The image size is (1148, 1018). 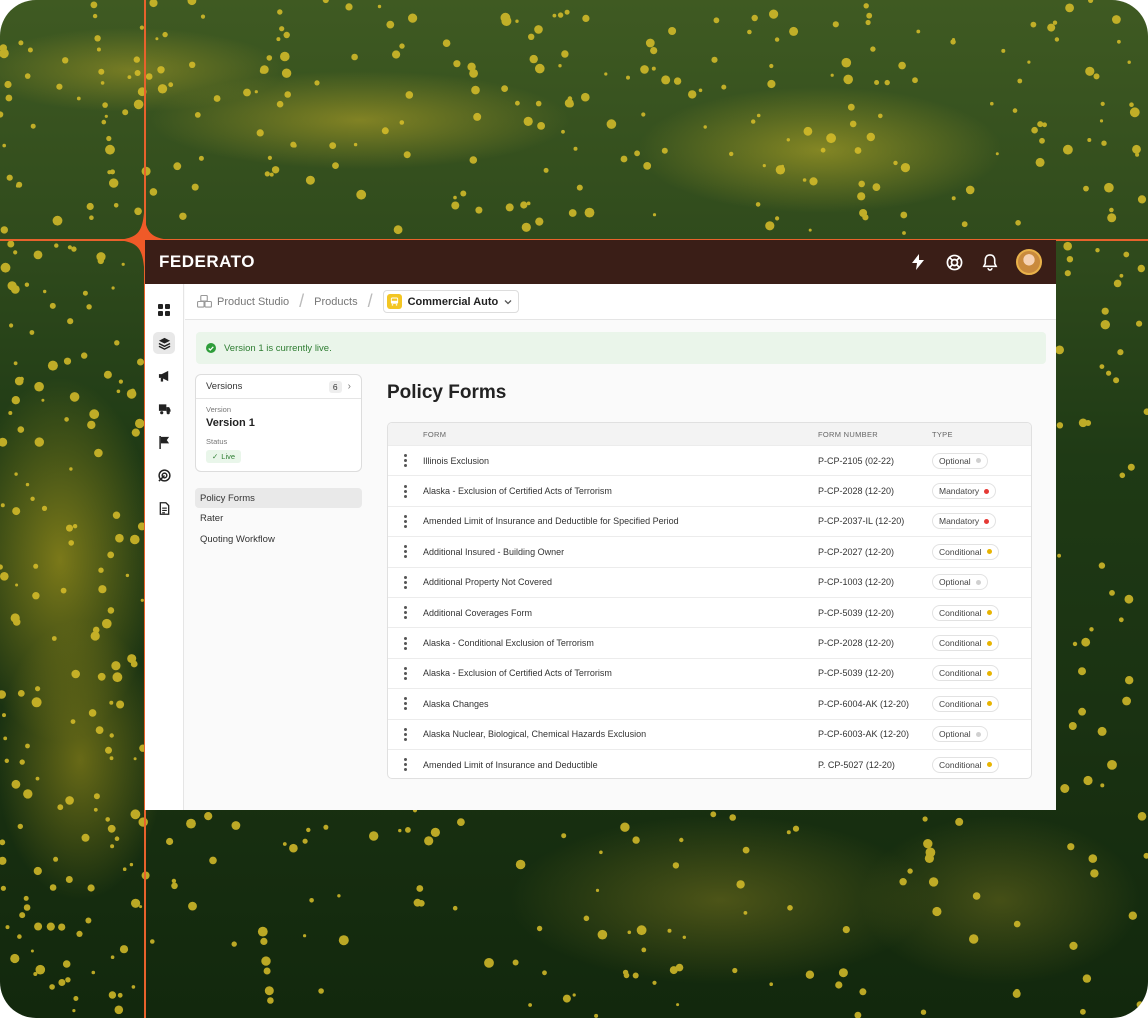 I want to click on product-selector-label: Commercial Auto, so click(x=453, y=301).